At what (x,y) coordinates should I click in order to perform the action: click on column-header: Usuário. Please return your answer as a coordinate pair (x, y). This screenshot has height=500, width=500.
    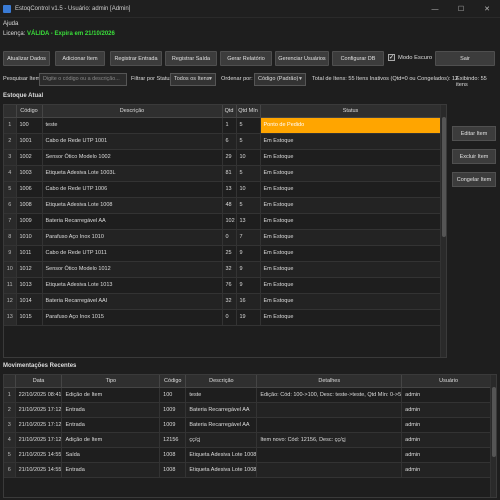
    Looking at the image, I should click on (448, 381).